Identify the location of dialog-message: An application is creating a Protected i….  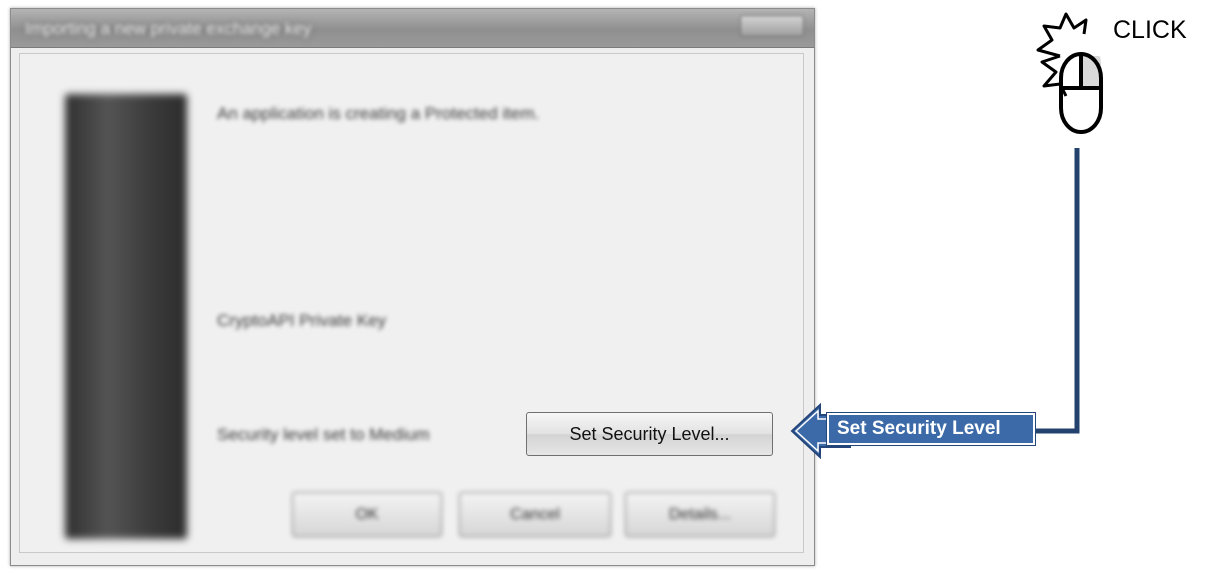
(378, 113).